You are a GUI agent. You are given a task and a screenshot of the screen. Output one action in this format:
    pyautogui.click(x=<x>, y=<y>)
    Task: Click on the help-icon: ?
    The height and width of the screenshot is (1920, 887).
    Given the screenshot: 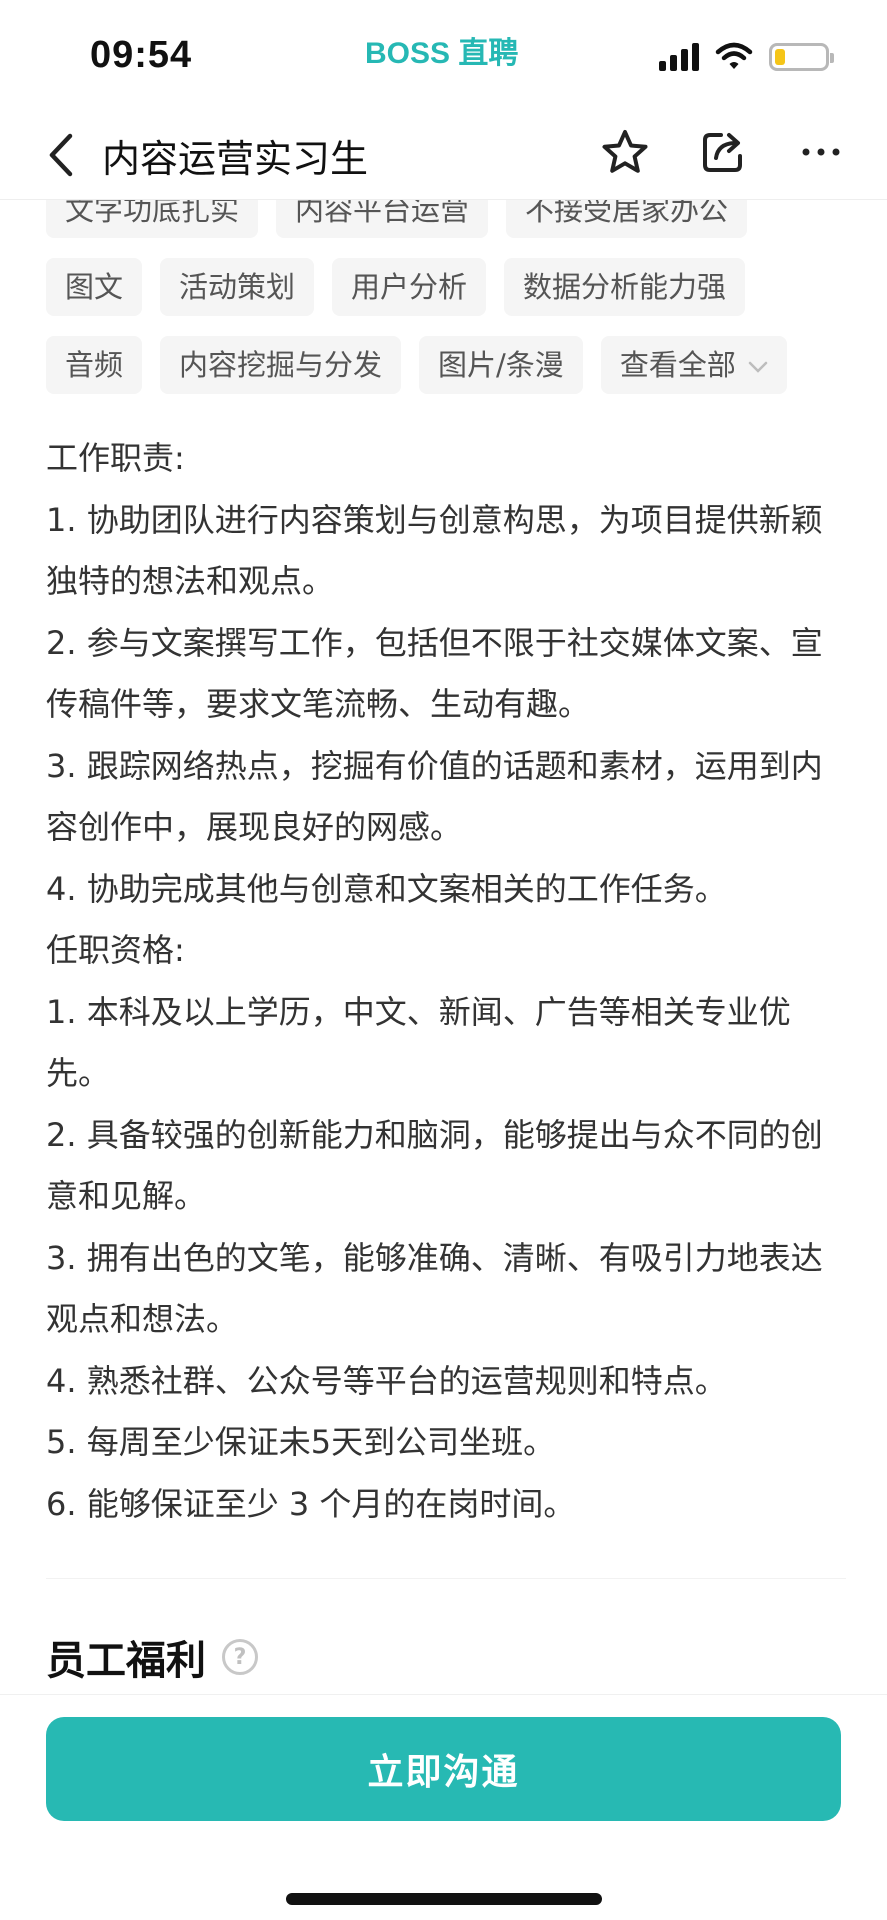 What is the action you would take?
    pyautogui.click(x=240, y=1657)
    